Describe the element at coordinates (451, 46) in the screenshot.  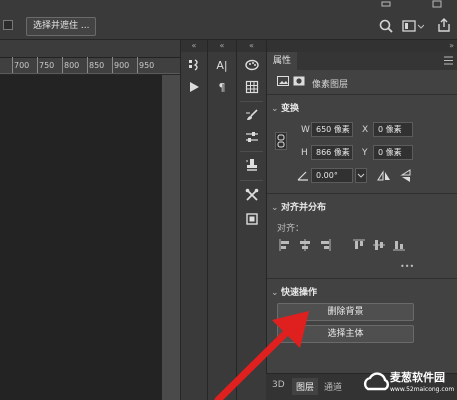
I see `collapse-icon: »` at that location.